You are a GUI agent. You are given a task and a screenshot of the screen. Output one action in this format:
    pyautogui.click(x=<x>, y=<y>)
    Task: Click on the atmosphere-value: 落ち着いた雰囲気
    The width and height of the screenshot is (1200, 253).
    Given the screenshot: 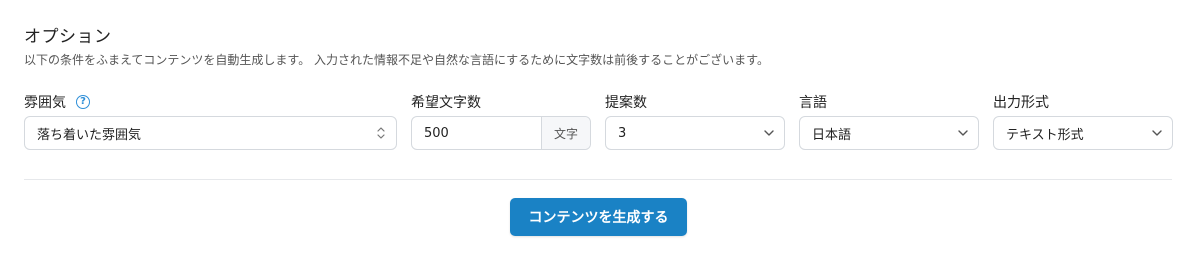 What is the action you would take?
    pyautogui.click(x=89, y=135)
    